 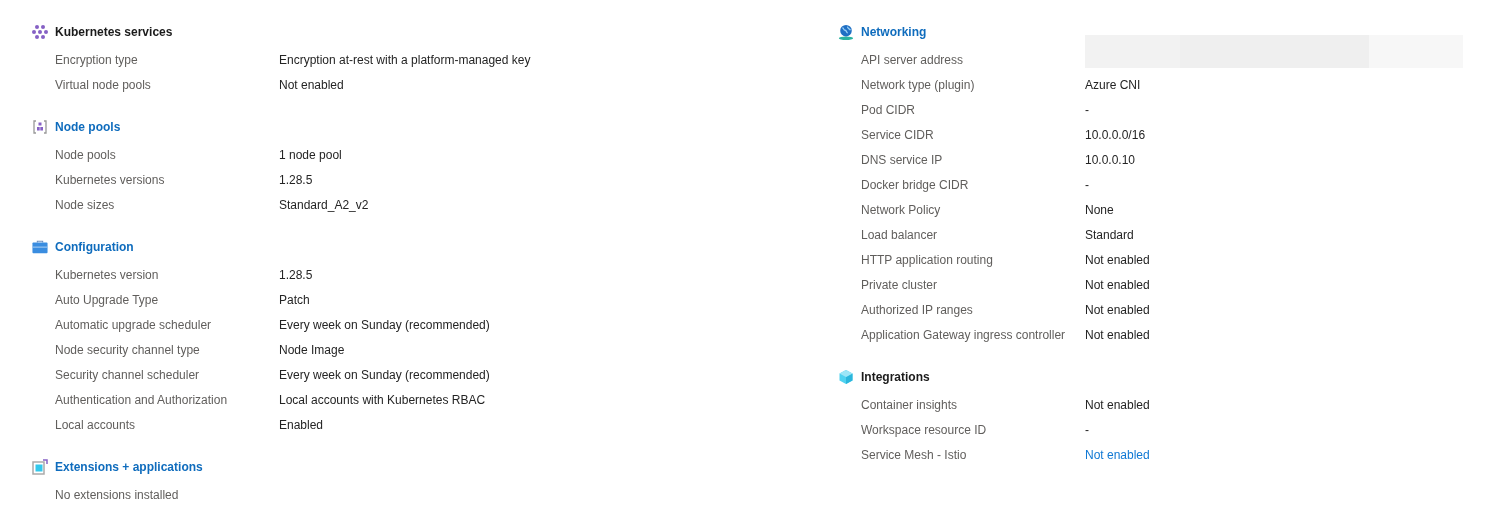 I want to click on property-label: Docker bridge CIDR, so click(x=915, y=184).